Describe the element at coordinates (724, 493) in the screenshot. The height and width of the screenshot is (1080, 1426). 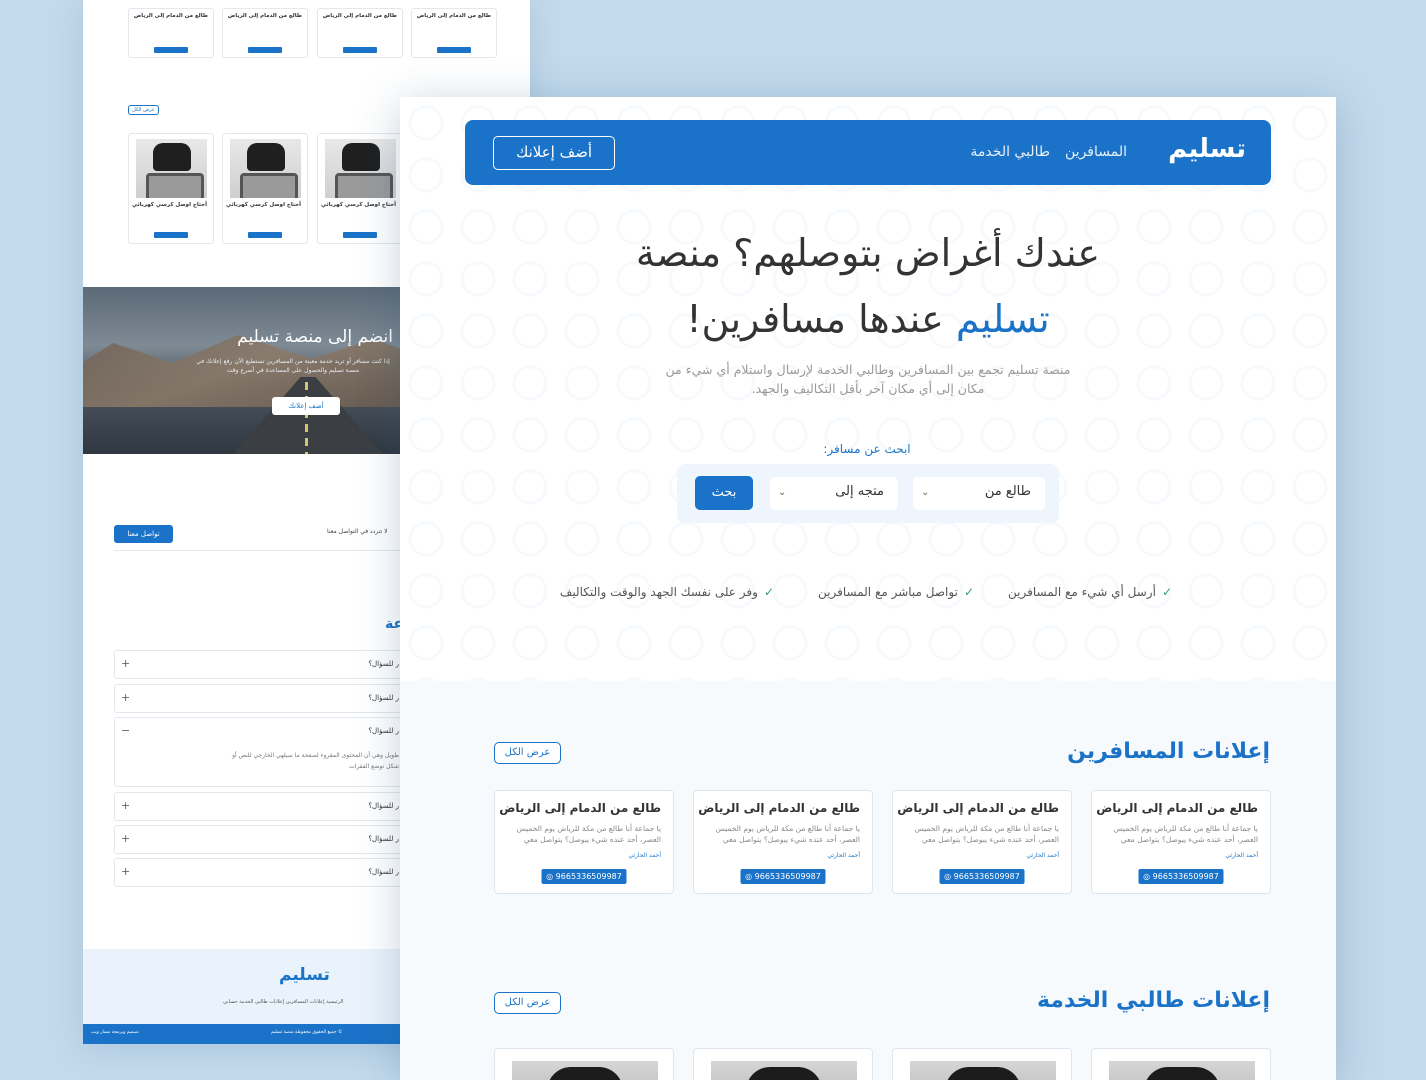
I see `search-button: بحث` at that location.